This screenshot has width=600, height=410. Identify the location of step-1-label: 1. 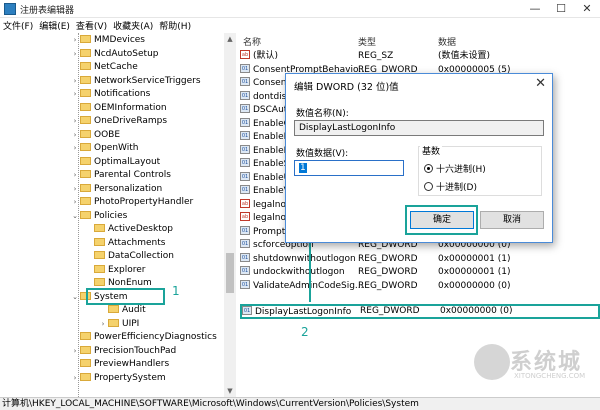
(176, 291).